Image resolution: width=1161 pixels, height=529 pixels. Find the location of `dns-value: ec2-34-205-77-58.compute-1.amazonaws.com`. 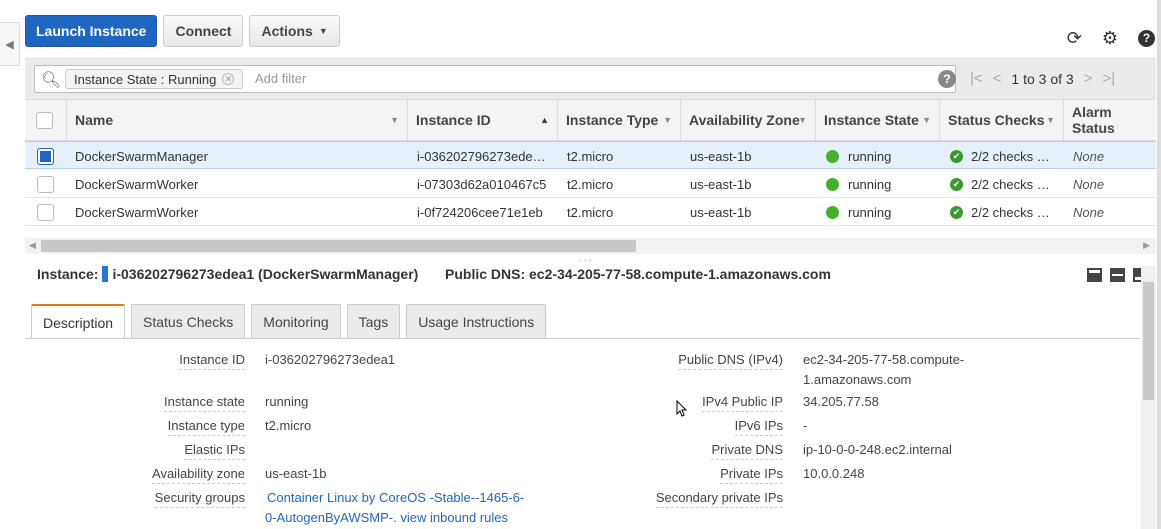

dns-value: ec2-34-205-77-58.compute-1.amazonaws.com is located at coordinates (680, 274).